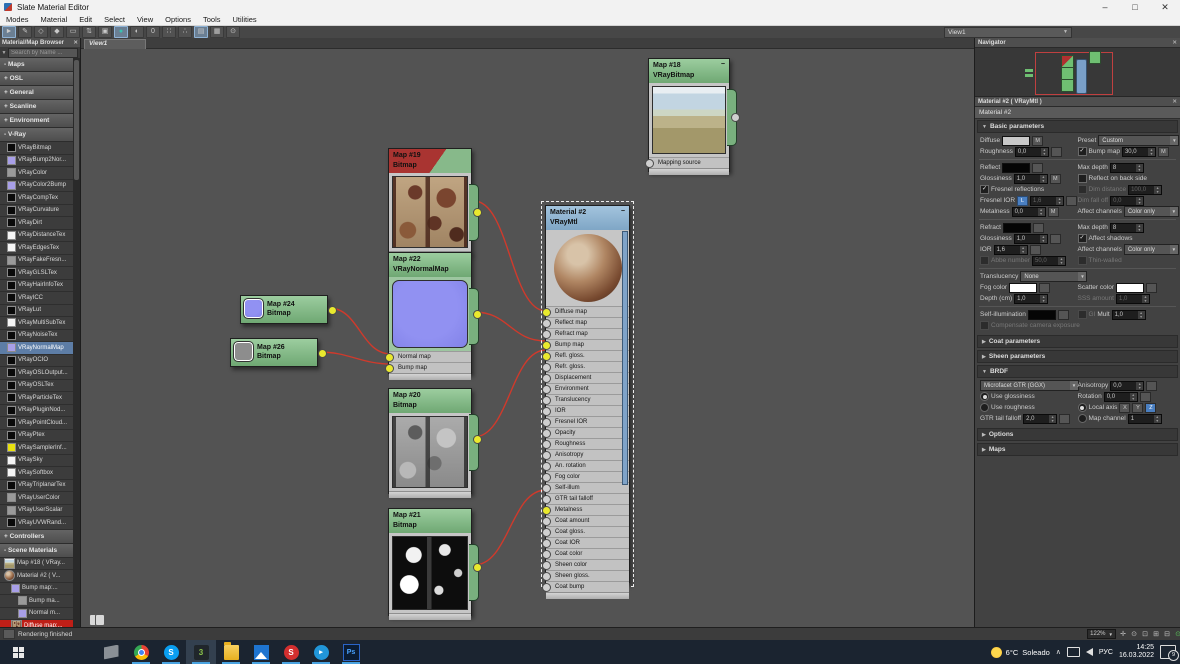 This screenshot has width=1180, height=664. Describe the element at coordinates (1126, 227) in the screenshot. I see `refract-max-depth-spinner: 8 ▲ ▼` at that location.